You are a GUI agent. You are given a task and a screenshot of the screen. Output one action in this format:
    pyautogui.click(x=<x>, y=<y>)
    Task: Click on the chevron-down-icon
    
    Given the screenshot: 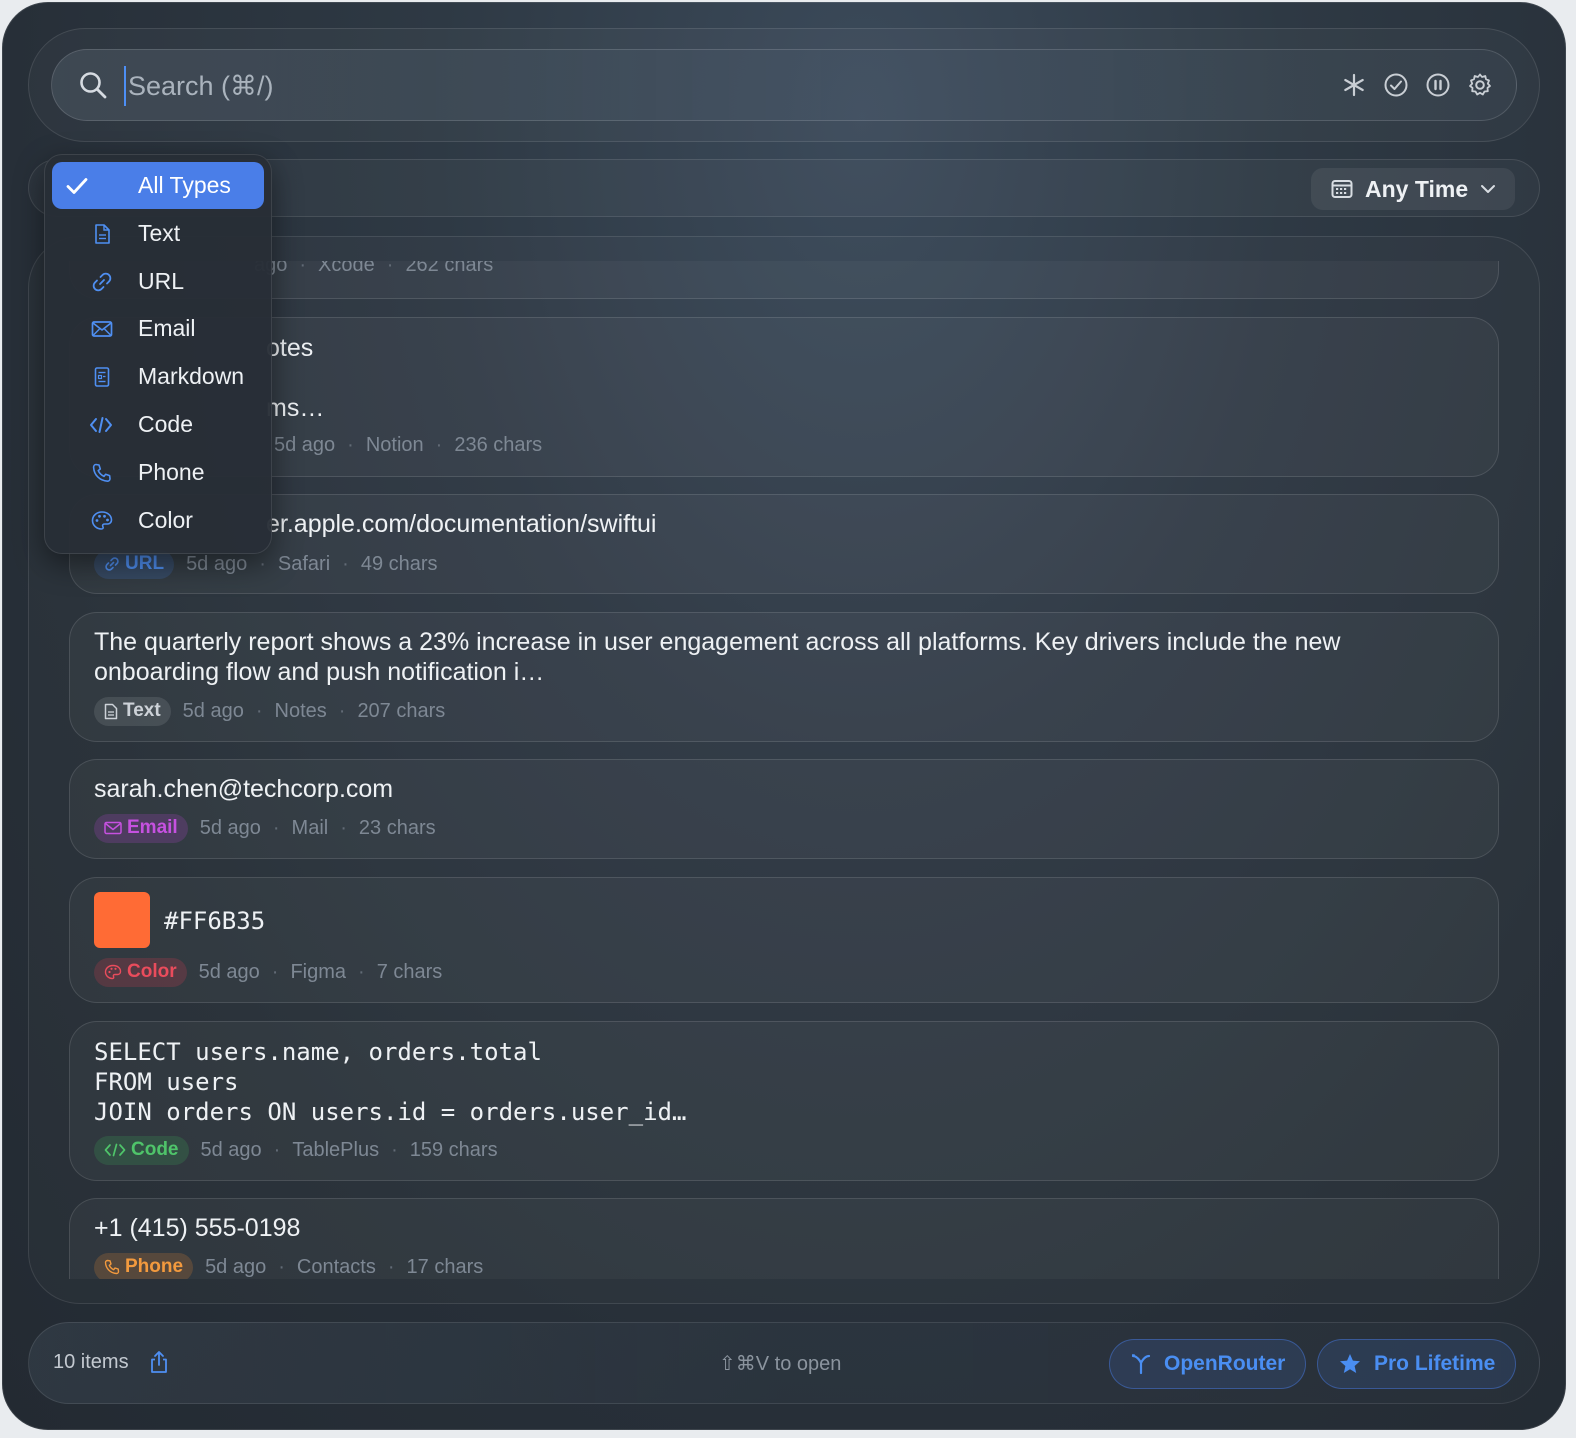 What is the action you would take?
    pyautogui.click(x=1488, y=189)
    